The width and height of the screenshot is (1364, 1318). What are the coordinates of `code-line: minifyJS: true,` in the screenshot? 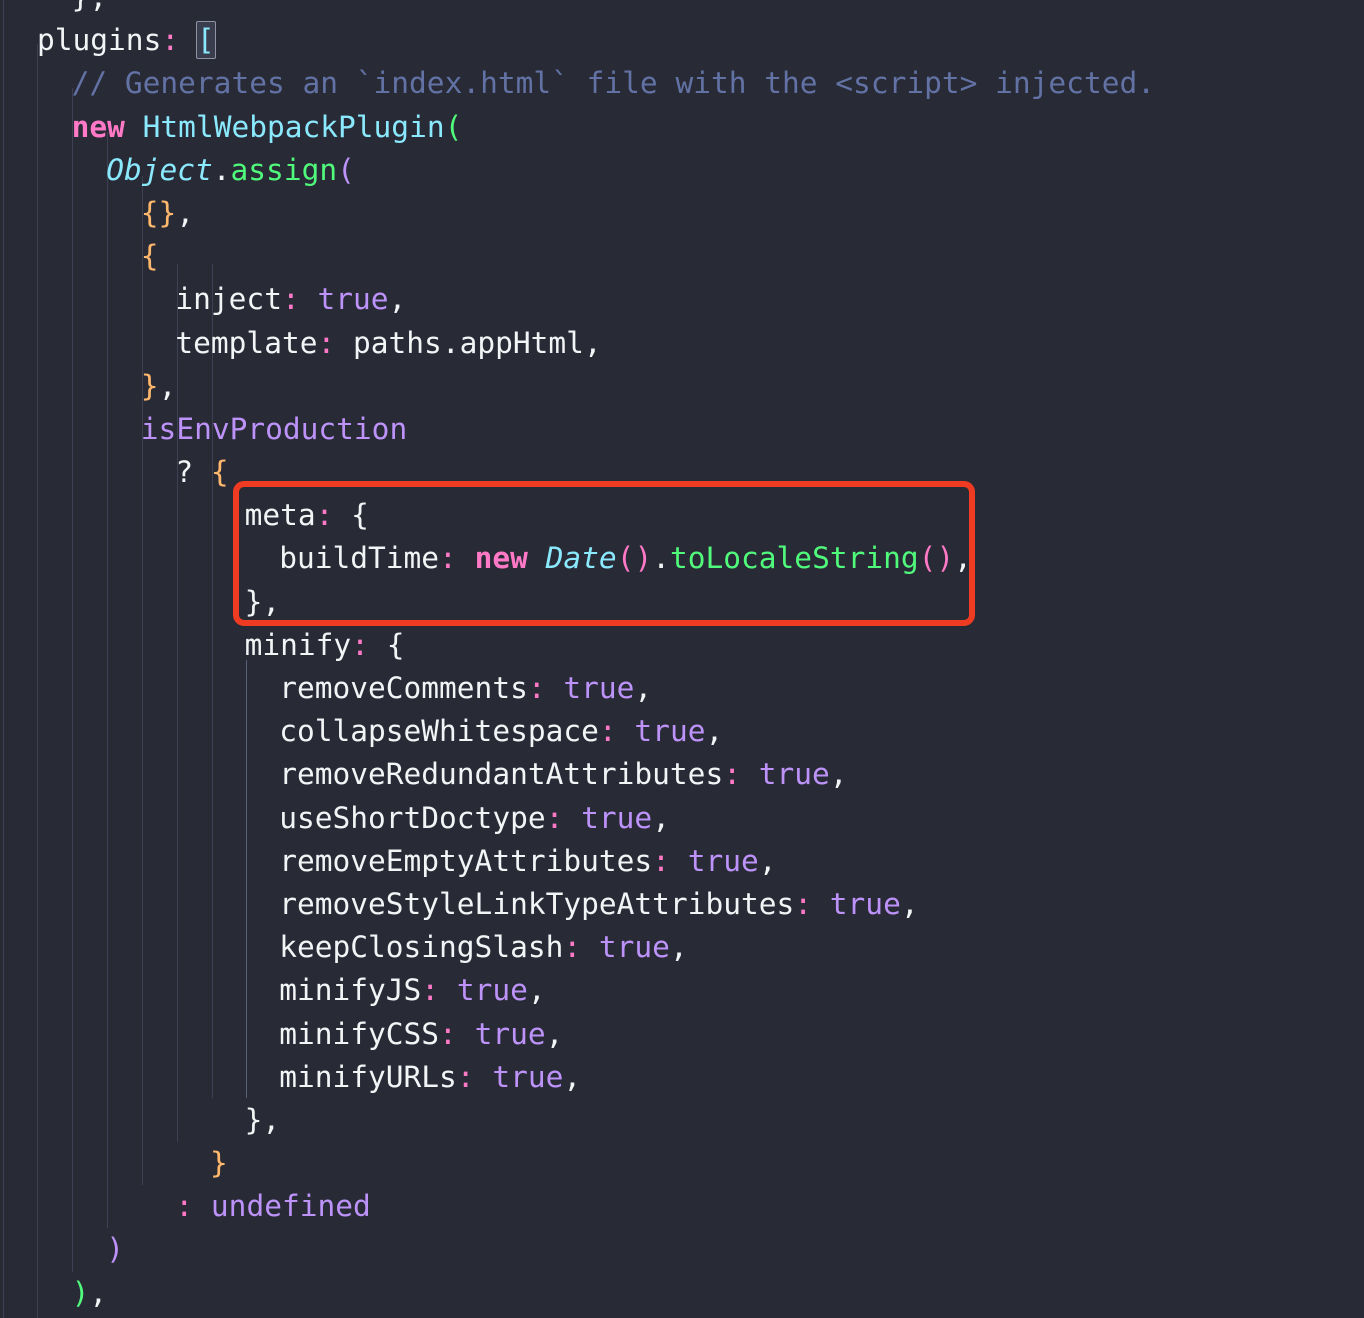 It's located at (682, 990).